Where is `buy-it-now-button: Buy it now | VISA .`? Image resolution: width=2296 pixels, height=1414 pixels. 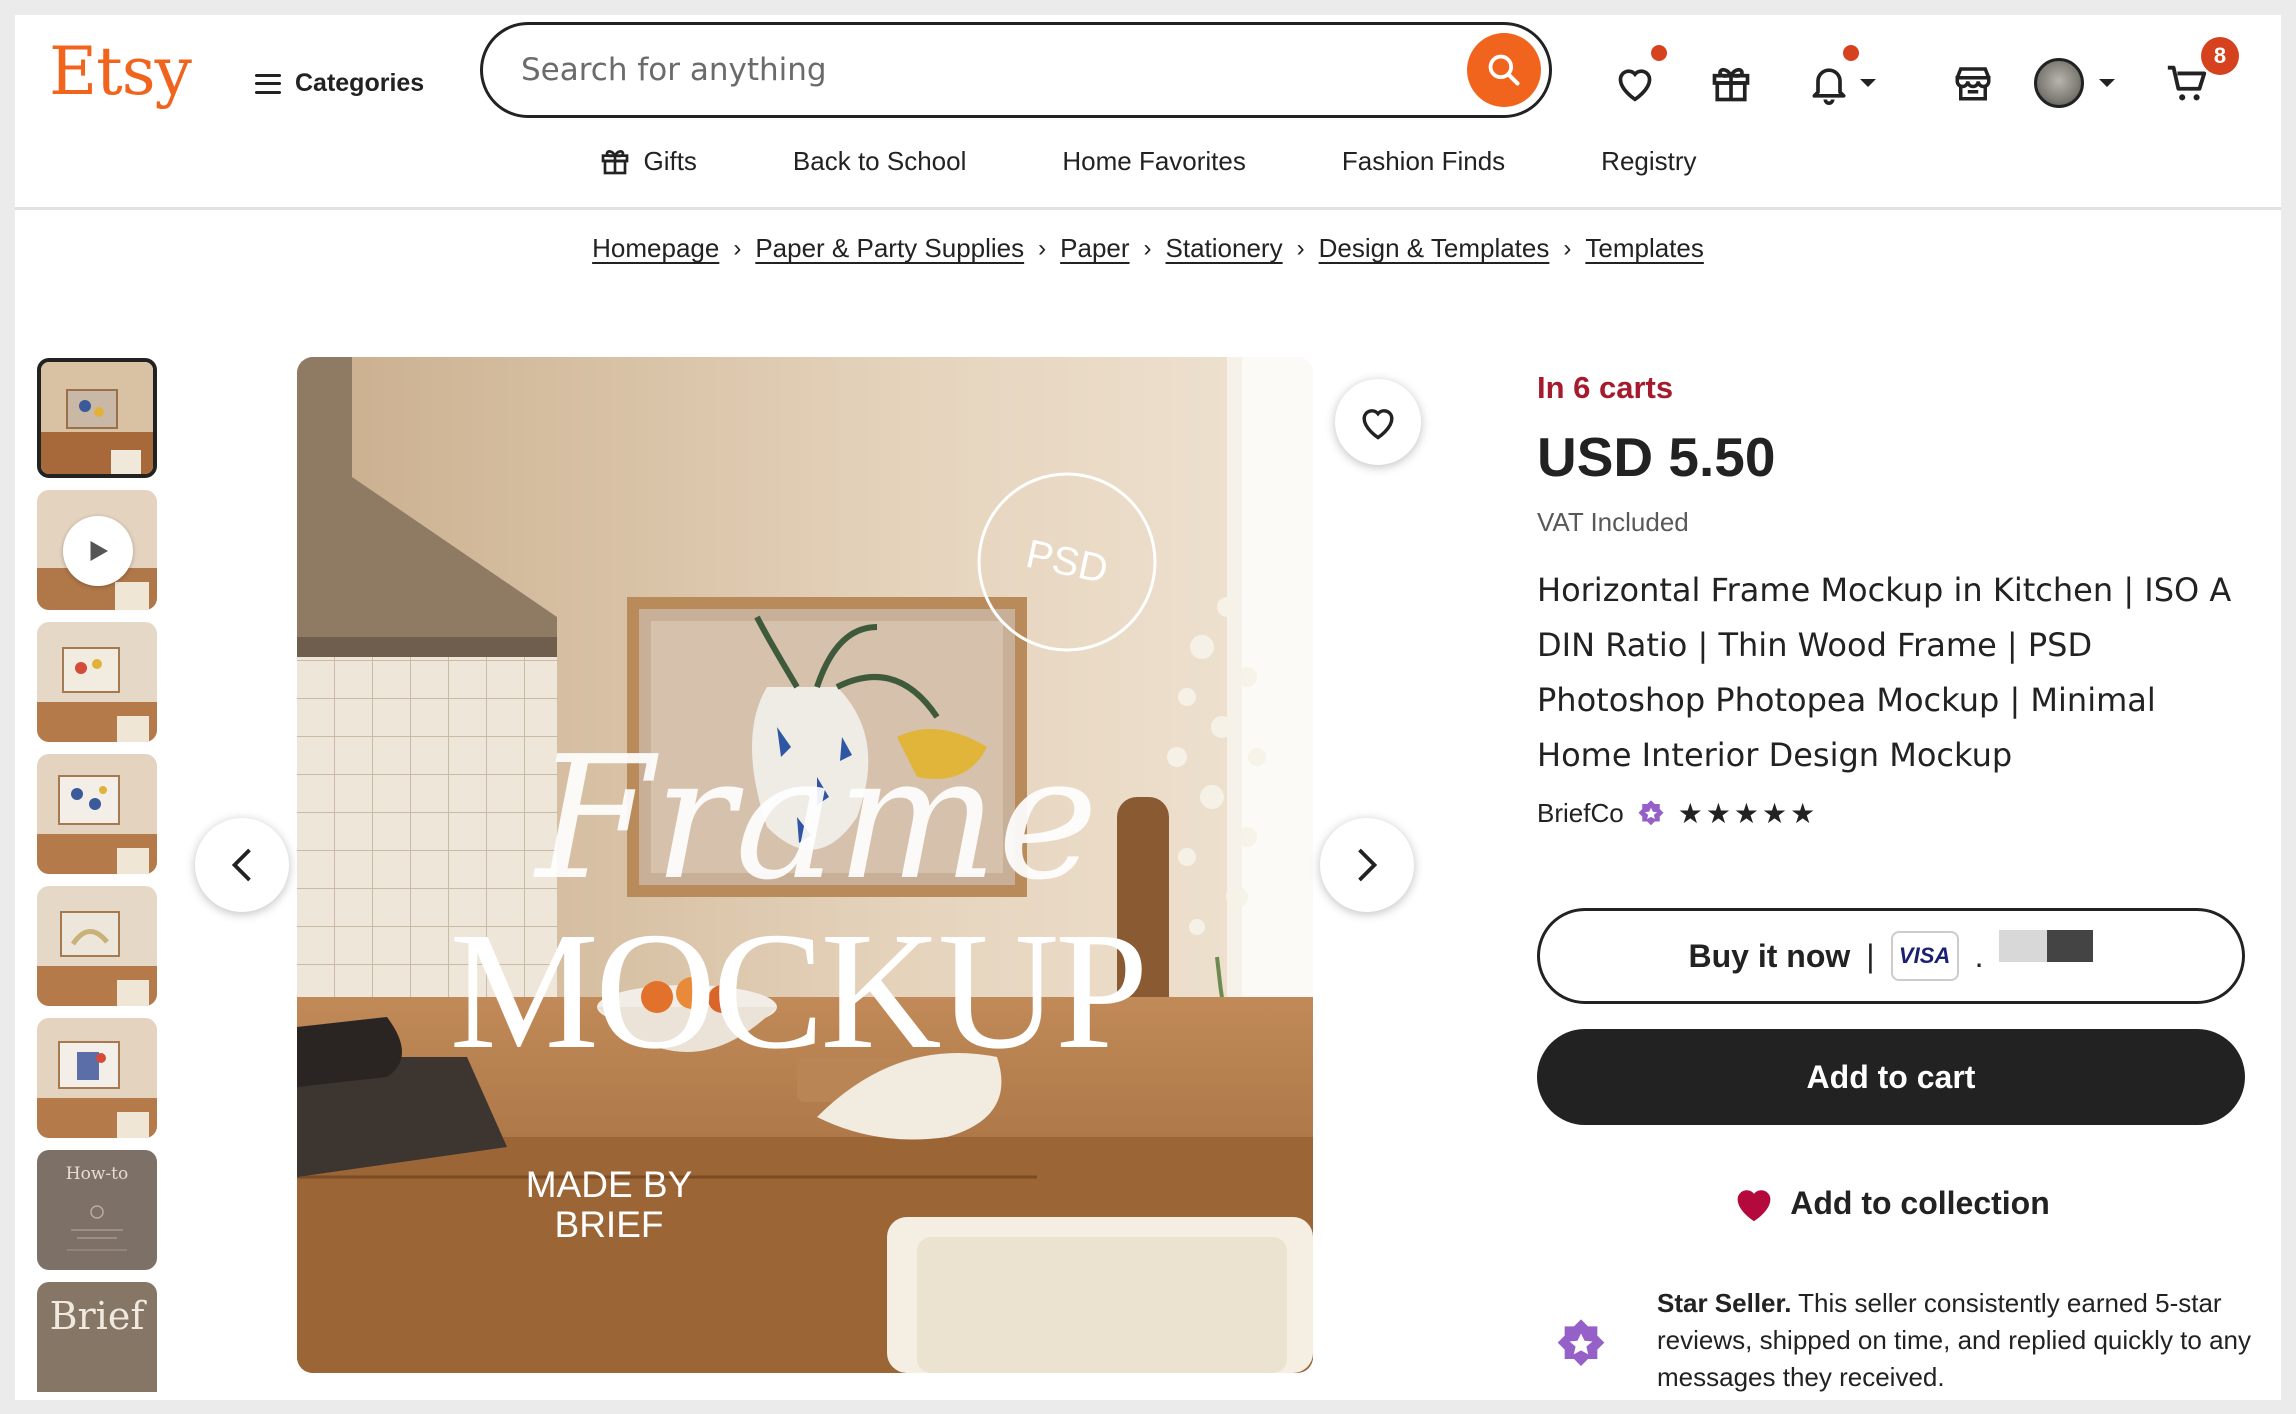 buy-it-now-button: Buy it now | VISA . is located at coordinates (1891, 956).